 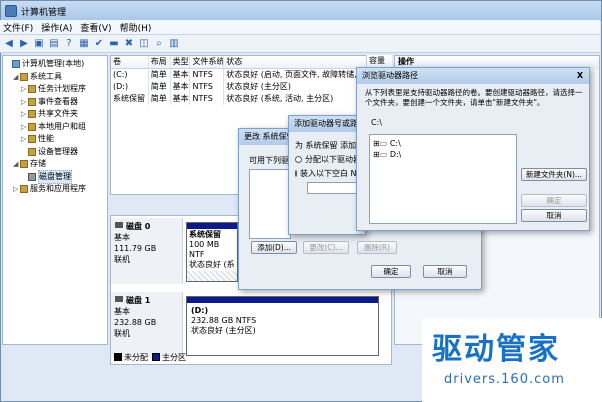 What do you see at coordinates (135, 248) in the screenshot?
I see `disk-size: 111.79 GB` at bounding box center [135, 248].